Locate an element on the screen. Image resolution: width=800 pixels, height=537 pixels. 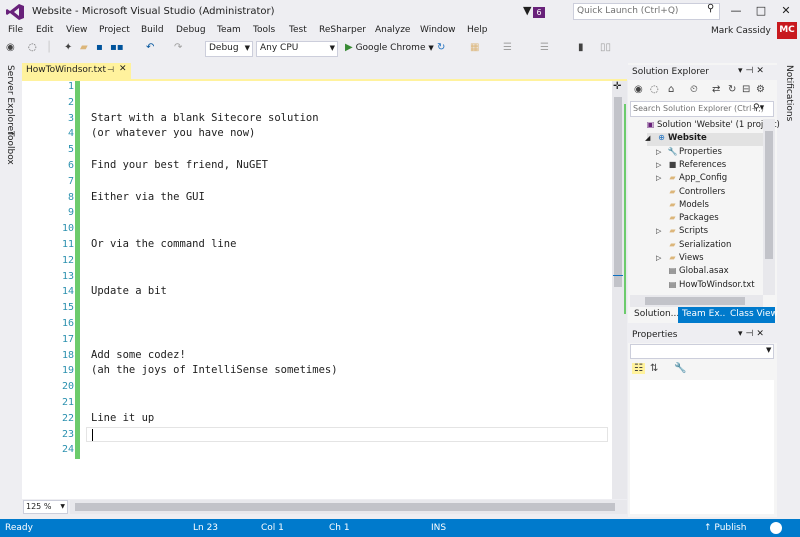
properties-object-select is located at coordinates (702, 351).